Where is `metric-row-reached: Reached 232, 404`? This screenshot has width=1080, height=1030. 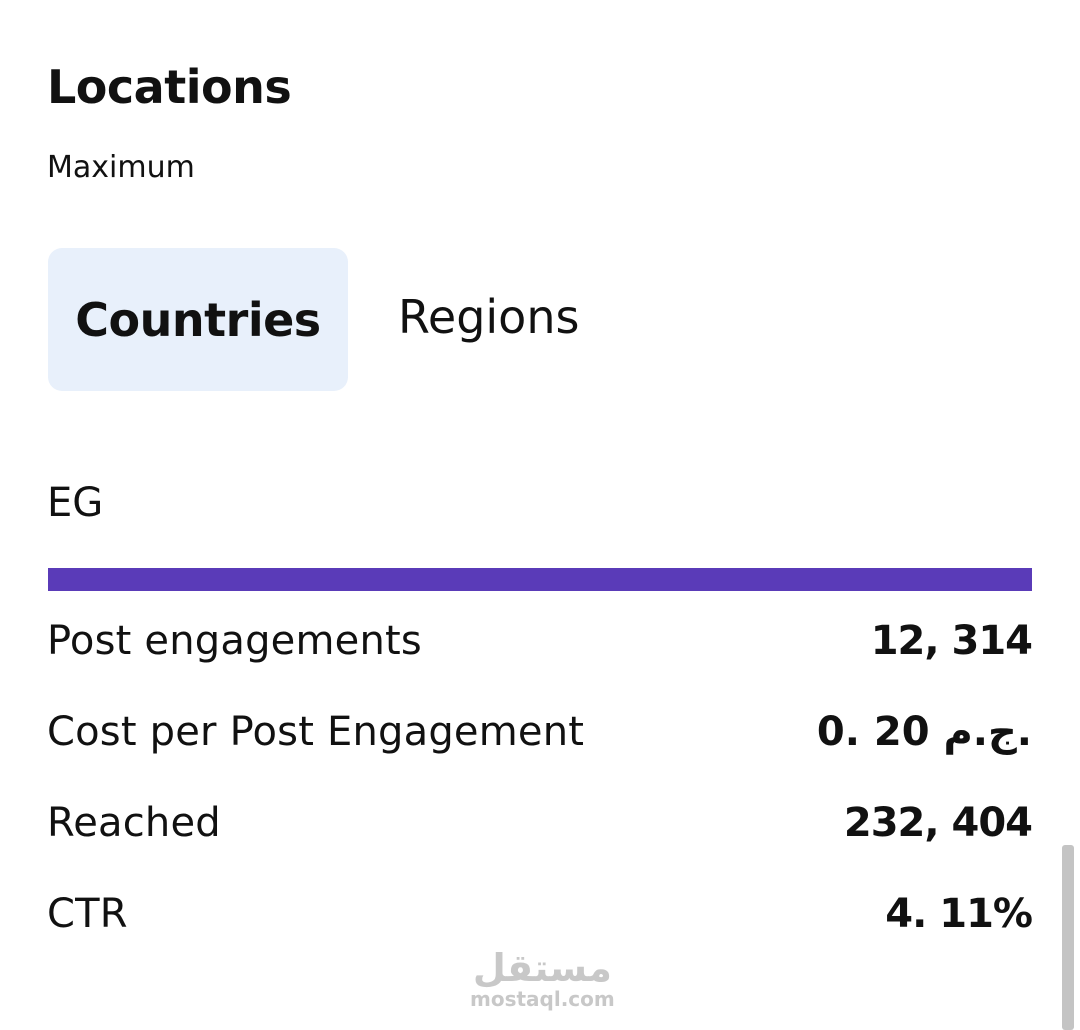 metric-row-reached: Reached 232, 404 is located at coordinates (540, 823).